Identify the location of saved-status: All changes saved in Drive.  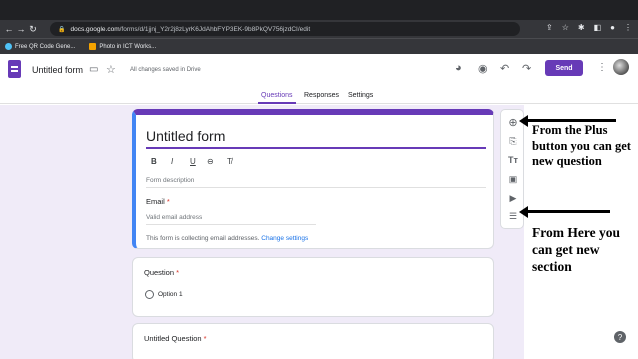
(165, 70).